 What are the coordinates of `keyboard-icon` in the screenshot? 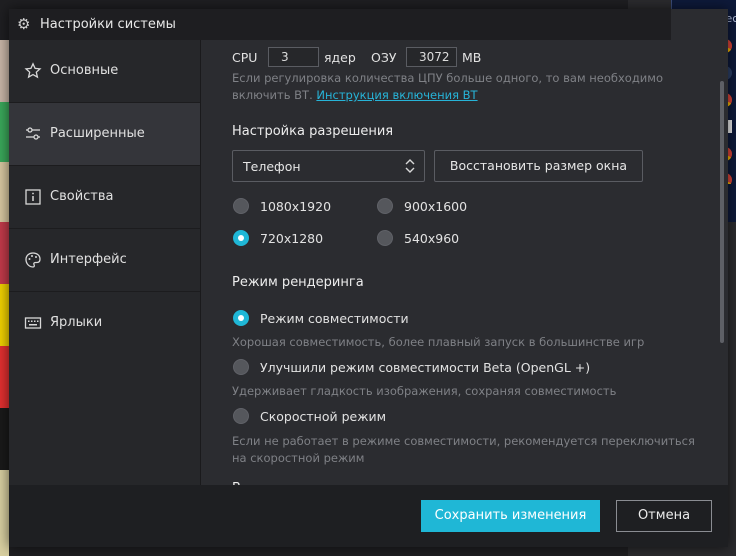 It's located at (33, 323).